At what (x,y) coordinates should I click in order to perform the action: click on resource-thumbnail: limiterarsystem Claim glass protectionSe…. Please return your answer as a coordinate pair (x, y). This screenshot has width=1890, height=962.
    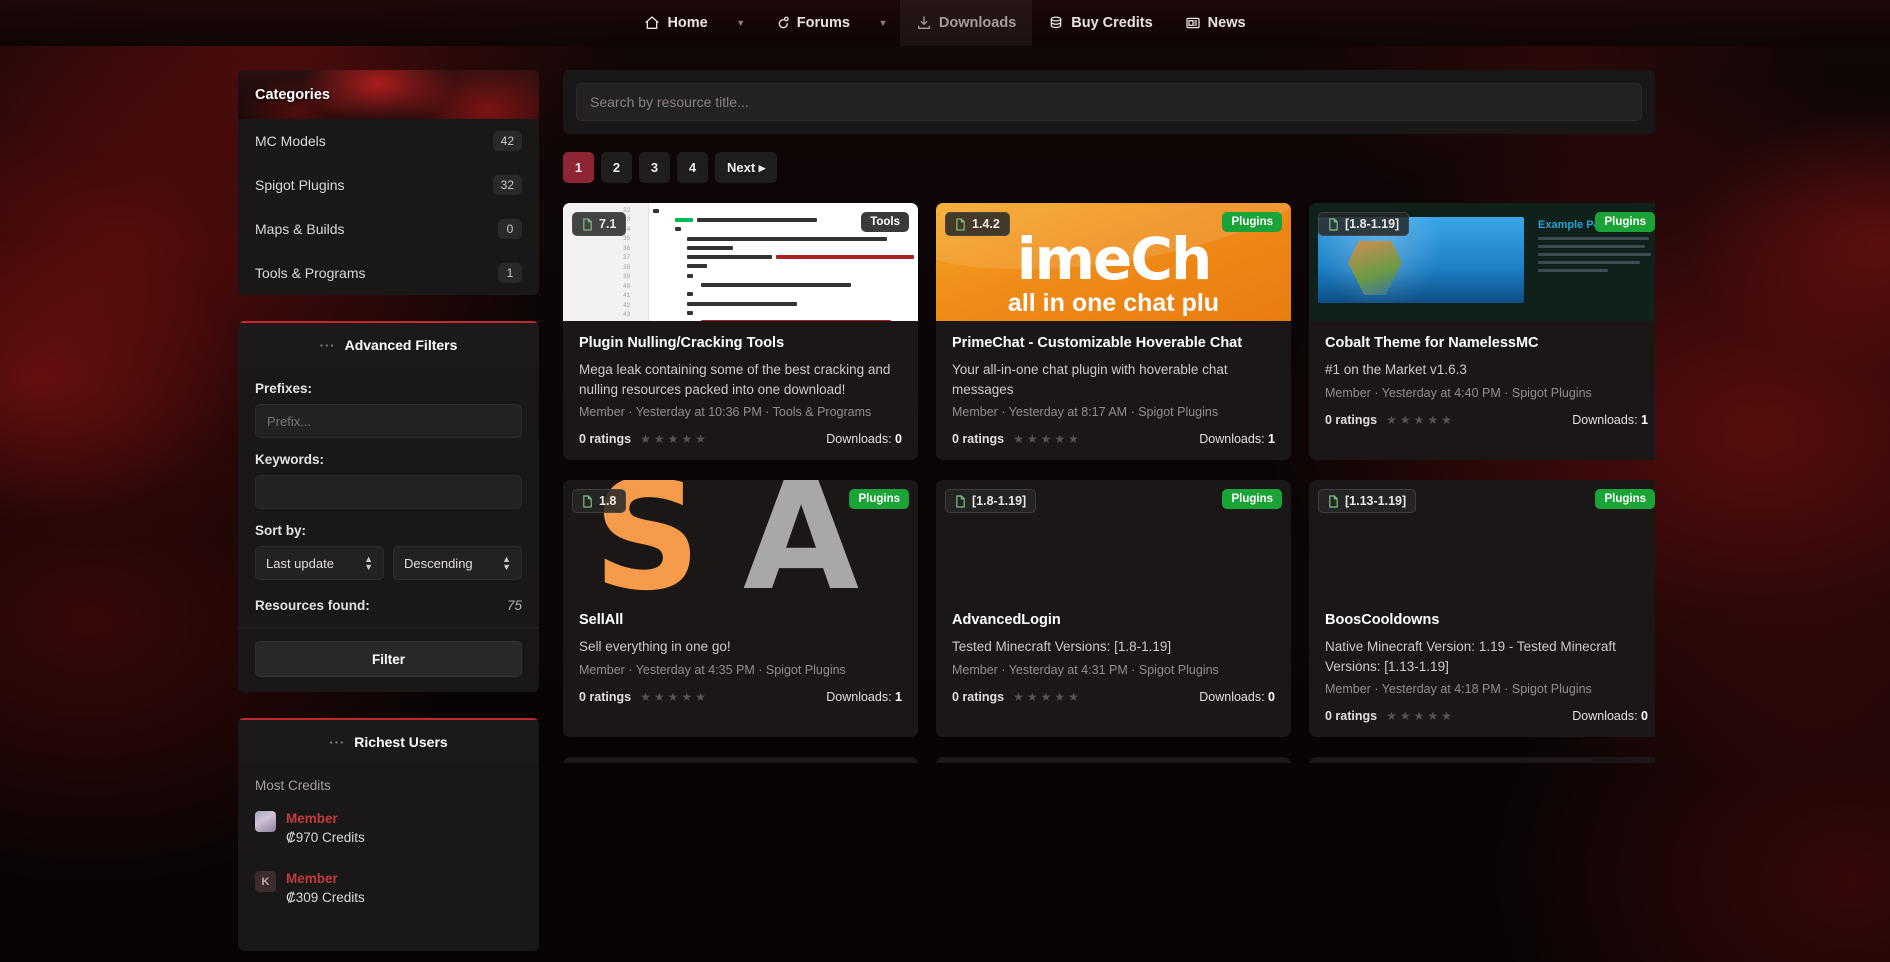
    Looking at the image, I should click on (740, 760).